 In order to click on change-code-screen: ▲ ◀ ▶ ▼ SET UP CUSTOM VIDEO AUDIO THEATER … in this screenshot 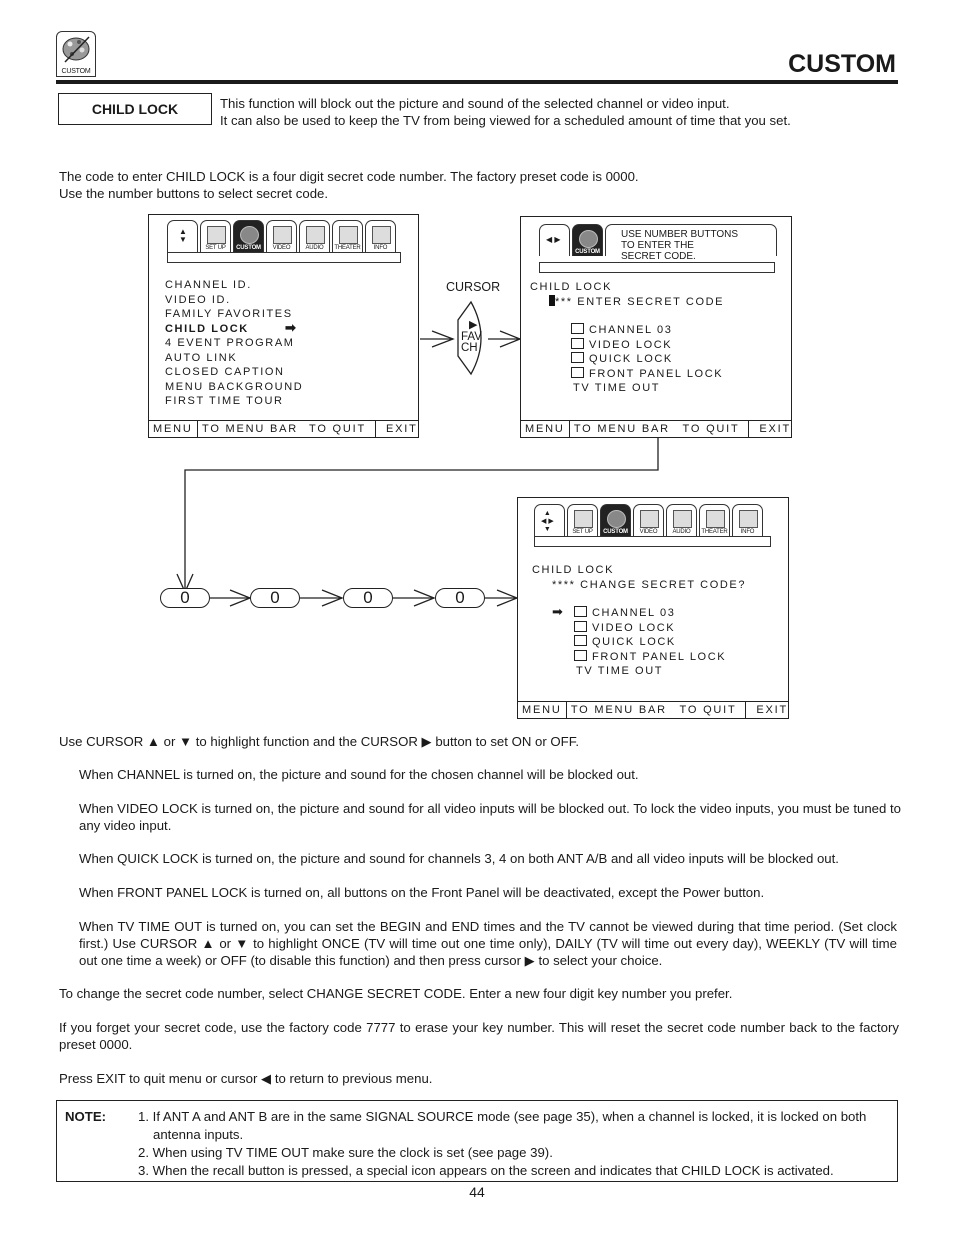, I will do `click(653, 608)`.